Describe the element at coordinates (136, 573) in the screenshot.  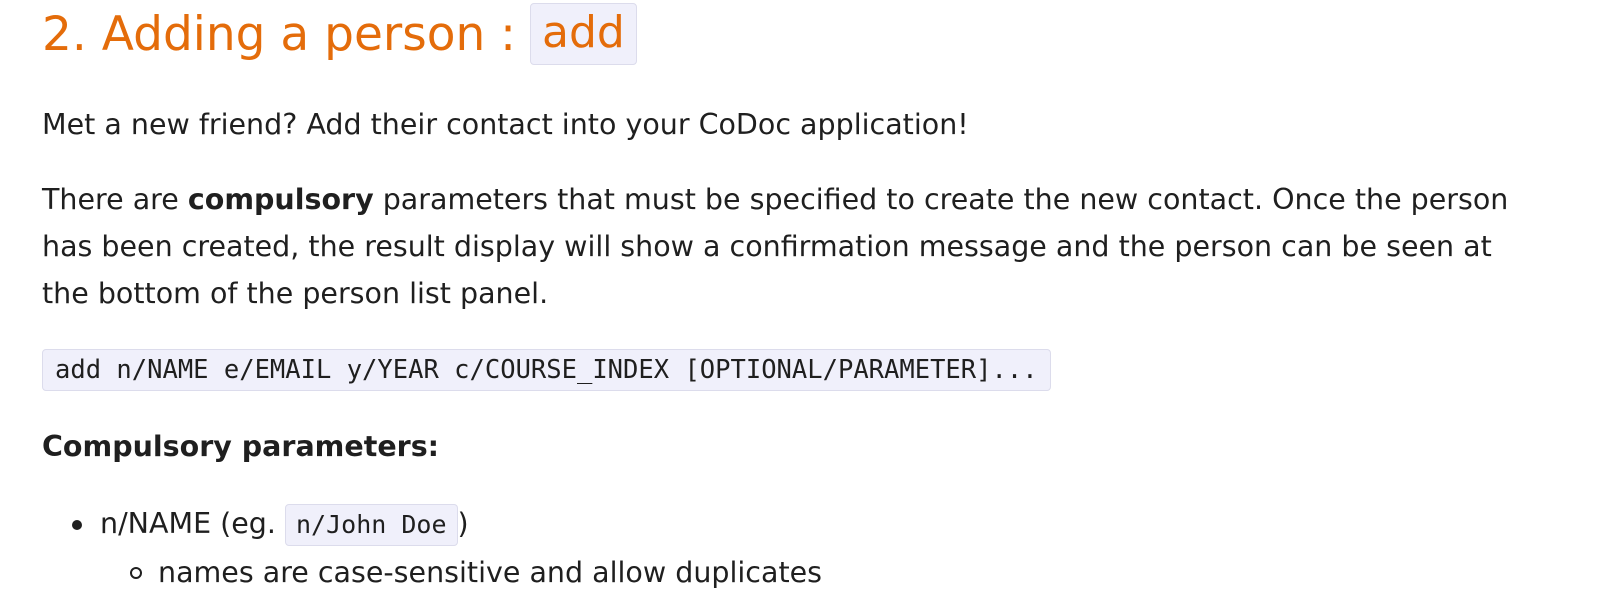
I see `bullet-circle-icon` at that location.